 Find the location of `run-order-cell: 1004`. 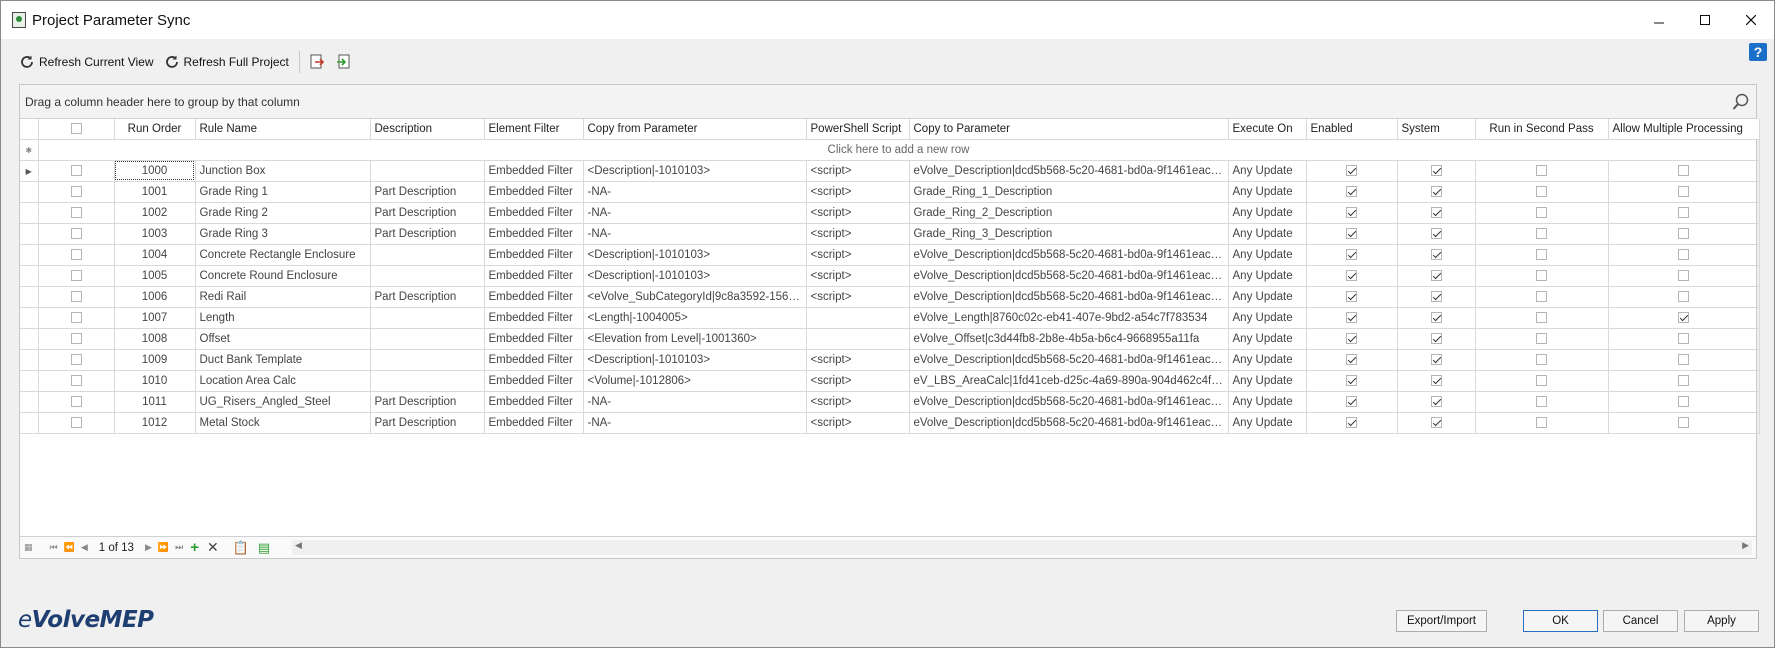

run-order-cell: 1004 is located at coordinates (155, 255).